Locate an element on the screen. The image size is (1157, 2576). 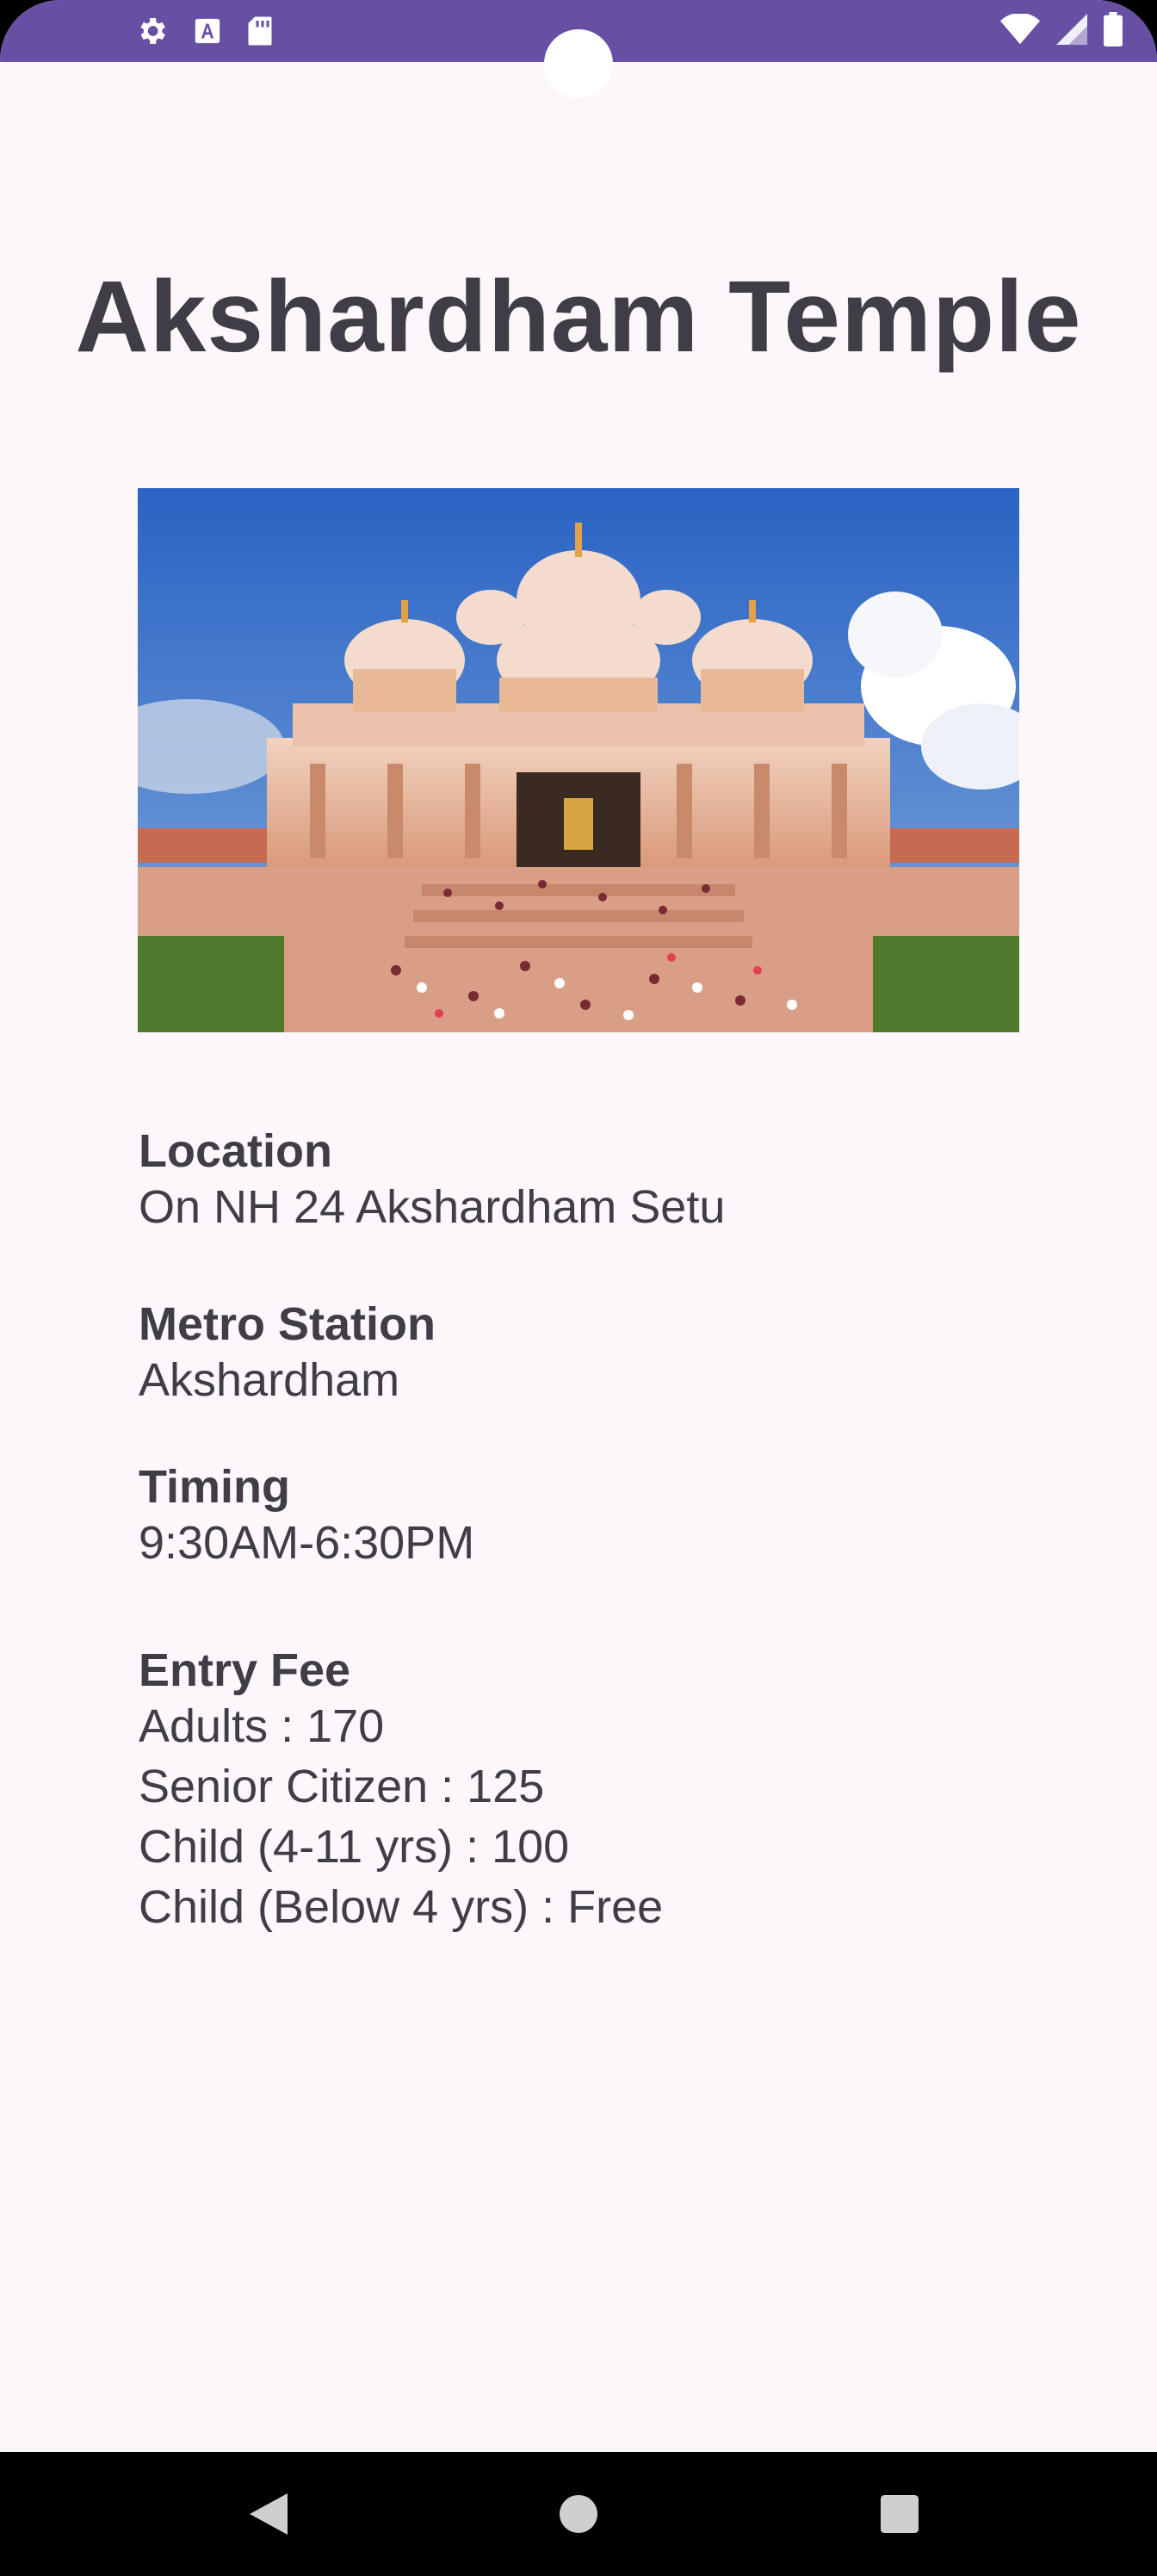
page-title: Akshardham Temple is located at coordinates (579, 317).